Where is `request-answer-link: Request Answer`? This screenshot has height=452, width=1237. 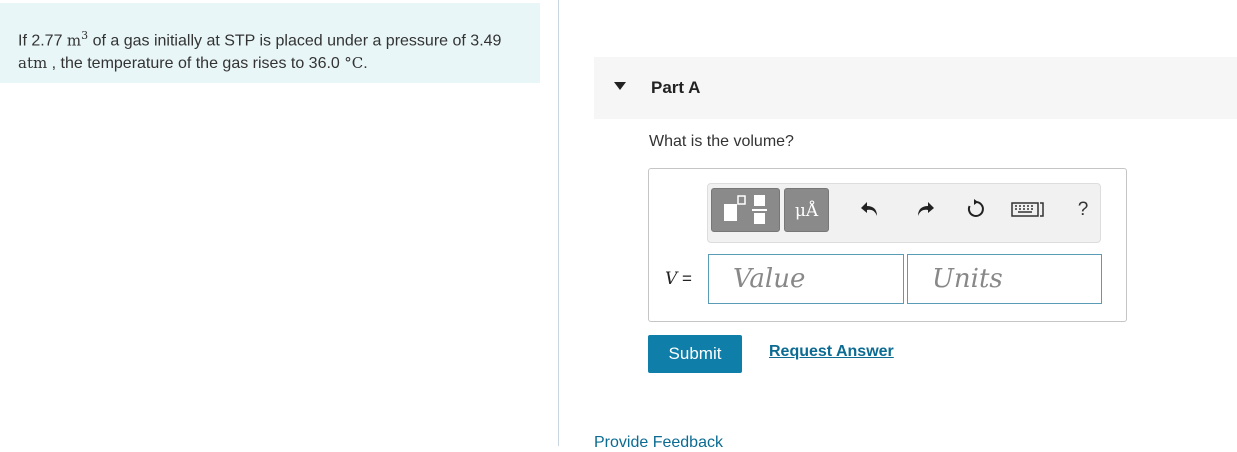
request-answer-link: Request Answer is located at coordinates (831, 352).